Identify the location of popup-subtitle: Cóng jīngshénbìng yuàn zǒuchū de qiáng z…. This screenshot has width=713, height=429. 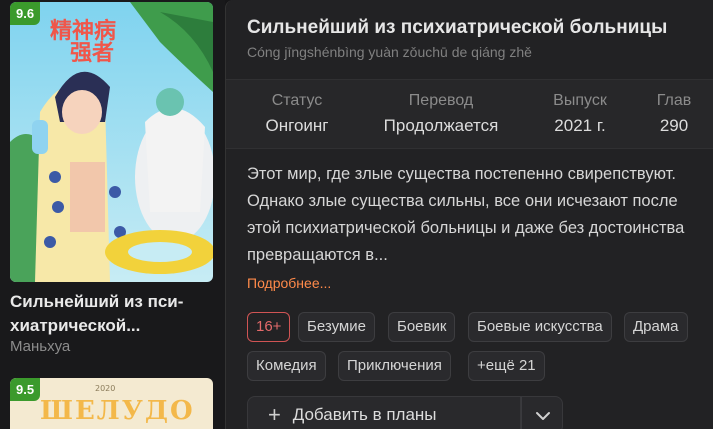
(389, 52).